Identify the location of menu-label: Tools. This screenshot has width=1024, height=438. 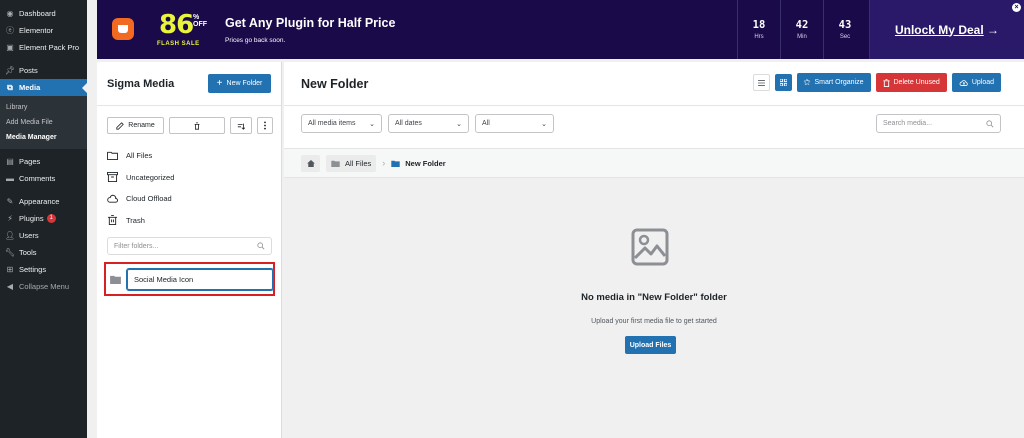
(28, 252).